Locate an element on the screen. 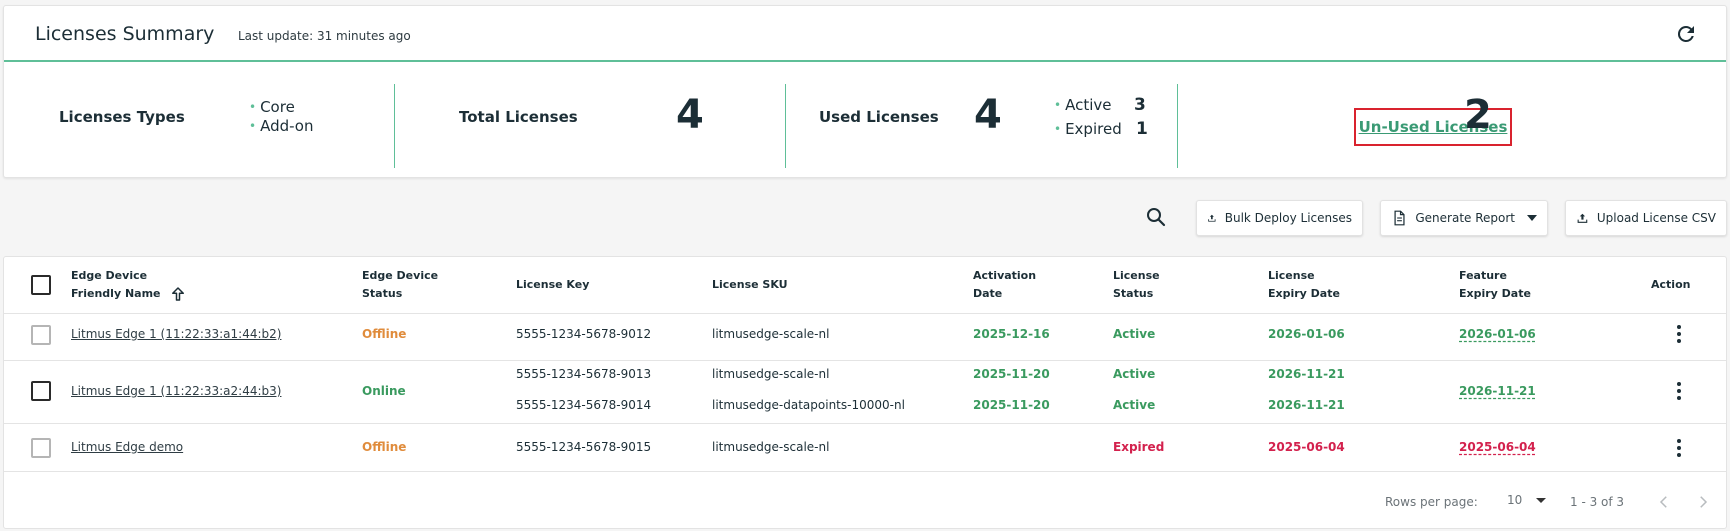 This screenshot has height=531, width=1730. device-name-link: Litmus Edge 1 (11:22:33:a1:44:b2) is located at coordinates (176, 334).